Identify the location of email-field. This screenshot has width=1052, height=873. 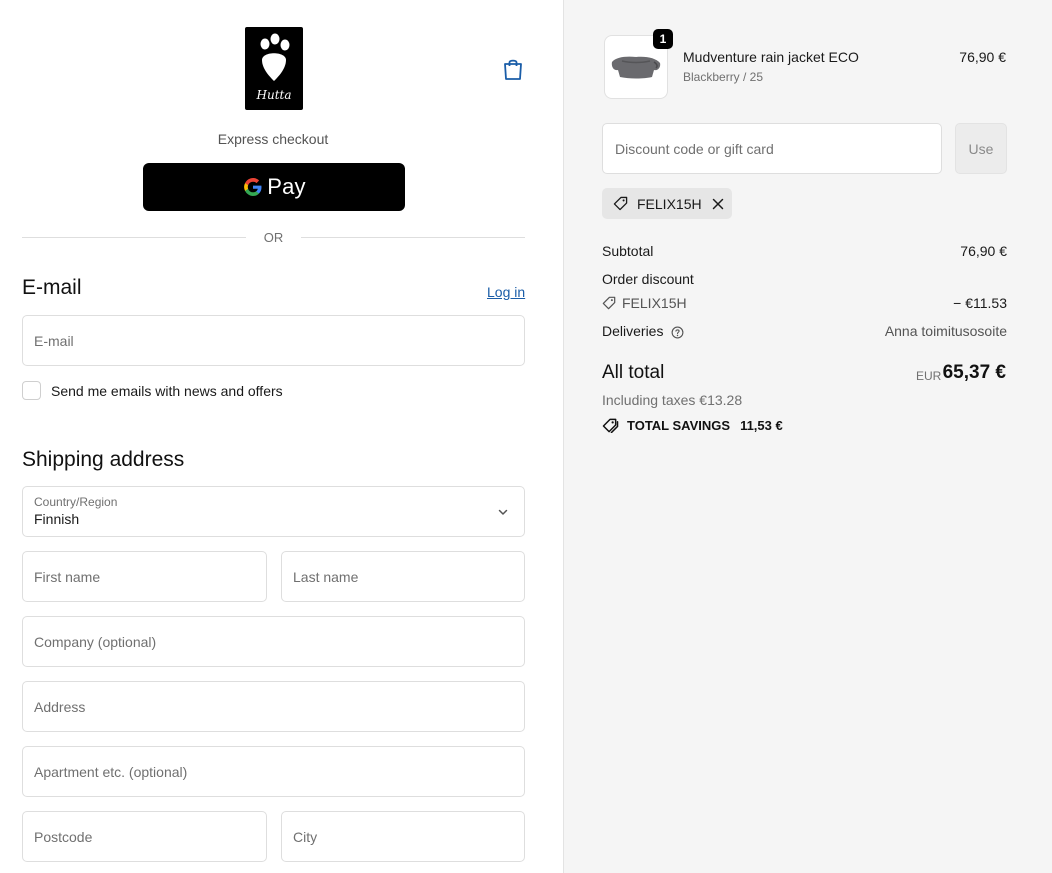
(273, 340).